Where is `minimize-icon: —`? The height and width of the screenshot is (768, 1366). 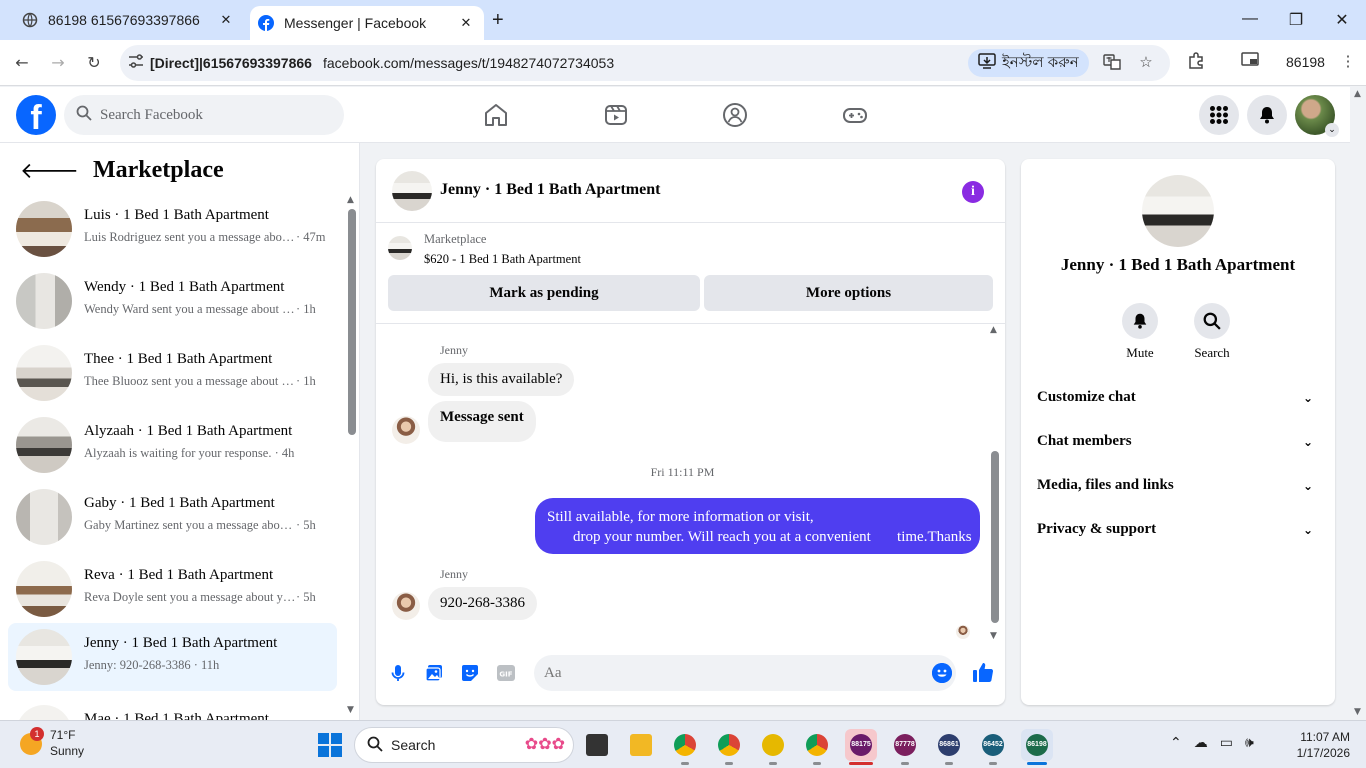 minimize-icon: — is located at coordinates (1250, 20).